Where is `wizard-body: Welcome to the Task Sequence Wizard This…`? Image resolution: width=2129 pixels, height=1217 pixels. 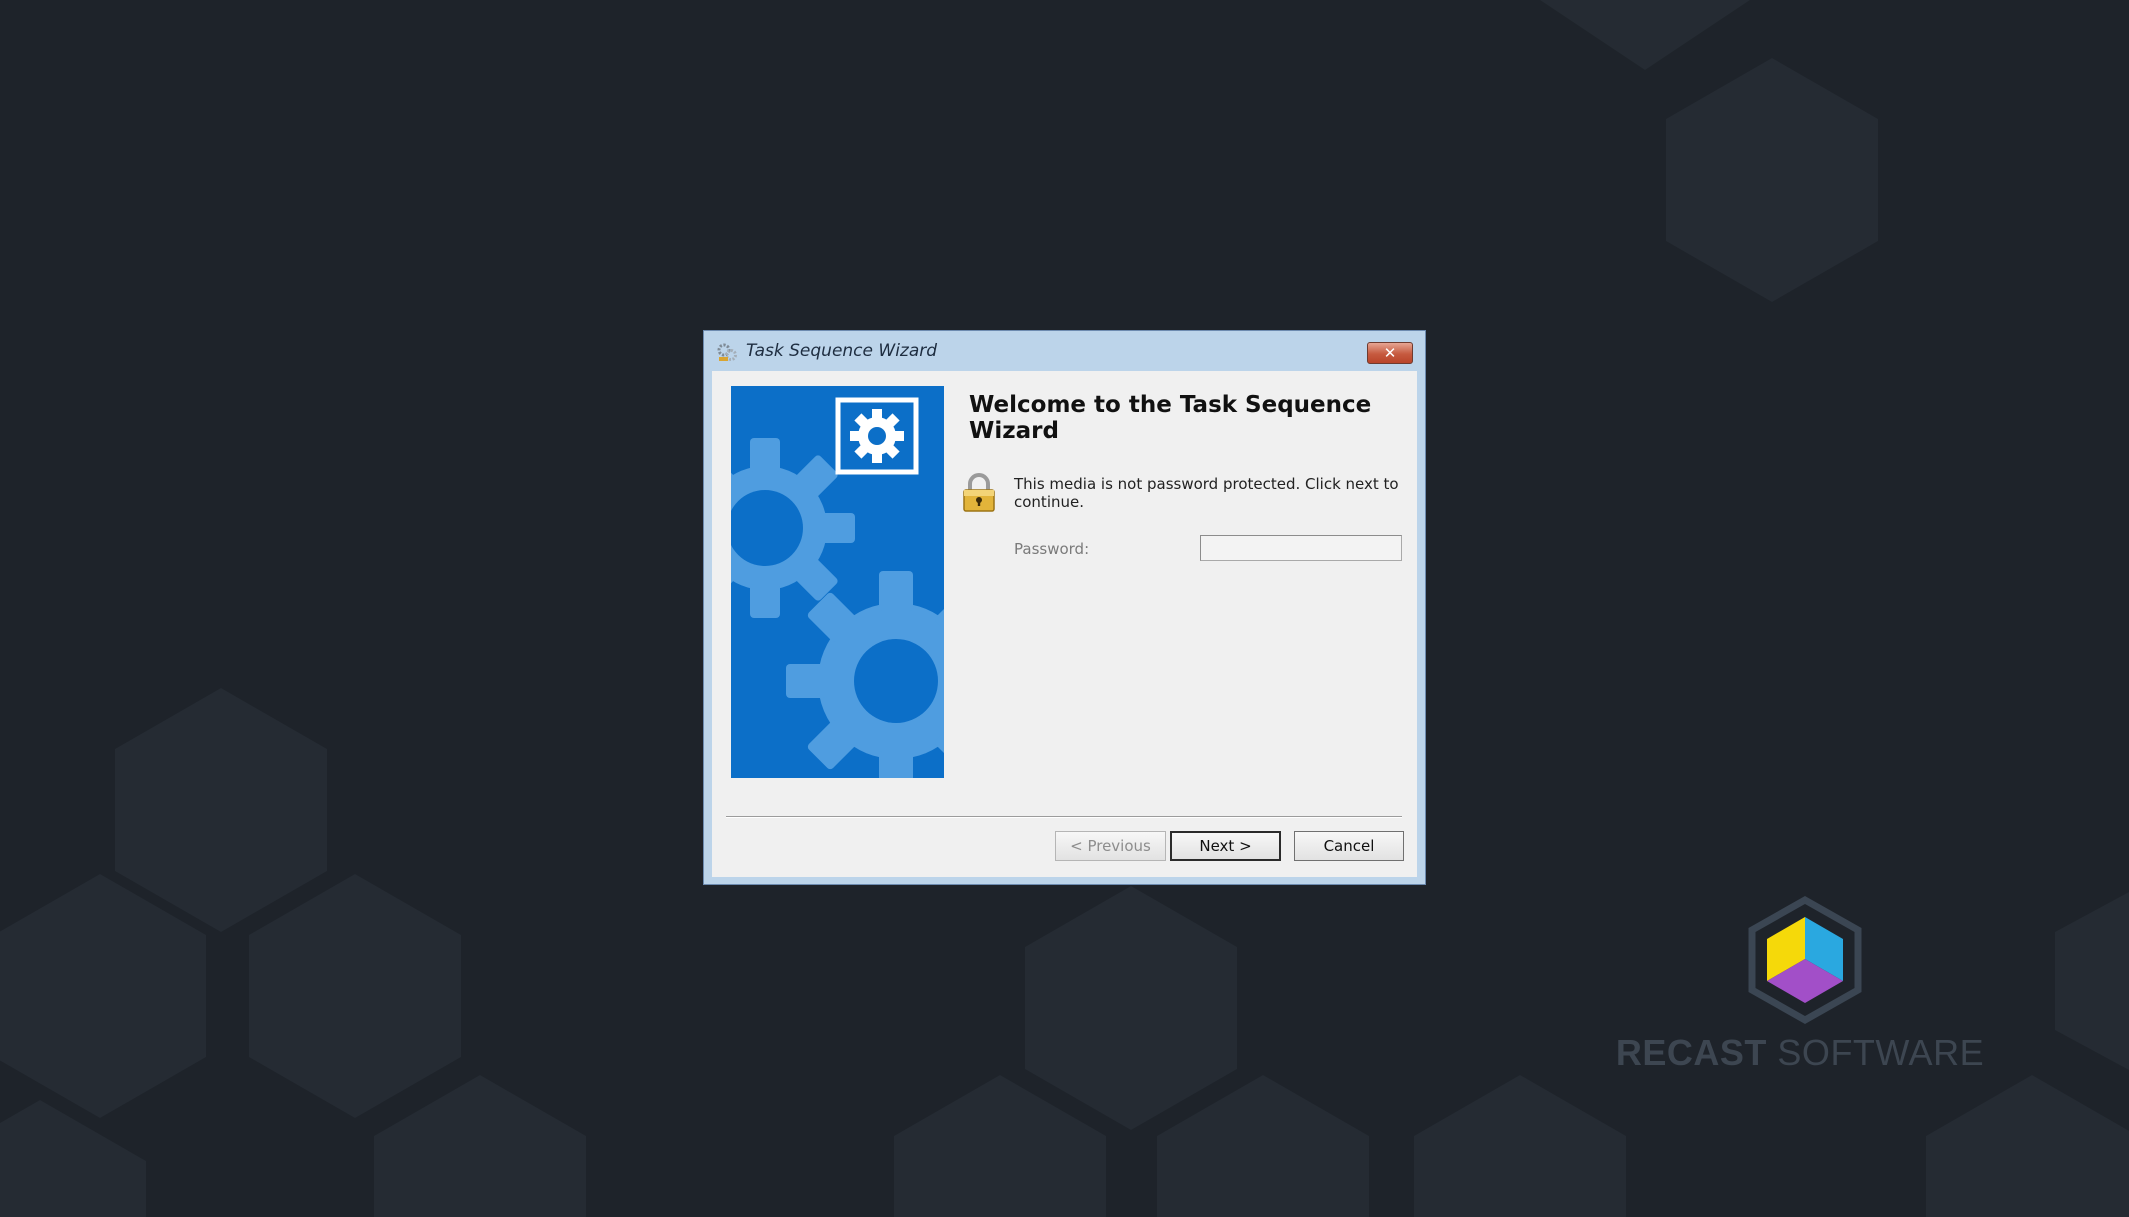 wizard-body: Welcome to the Task Sequence Wizard This… is located at coordinates (1064, 624).